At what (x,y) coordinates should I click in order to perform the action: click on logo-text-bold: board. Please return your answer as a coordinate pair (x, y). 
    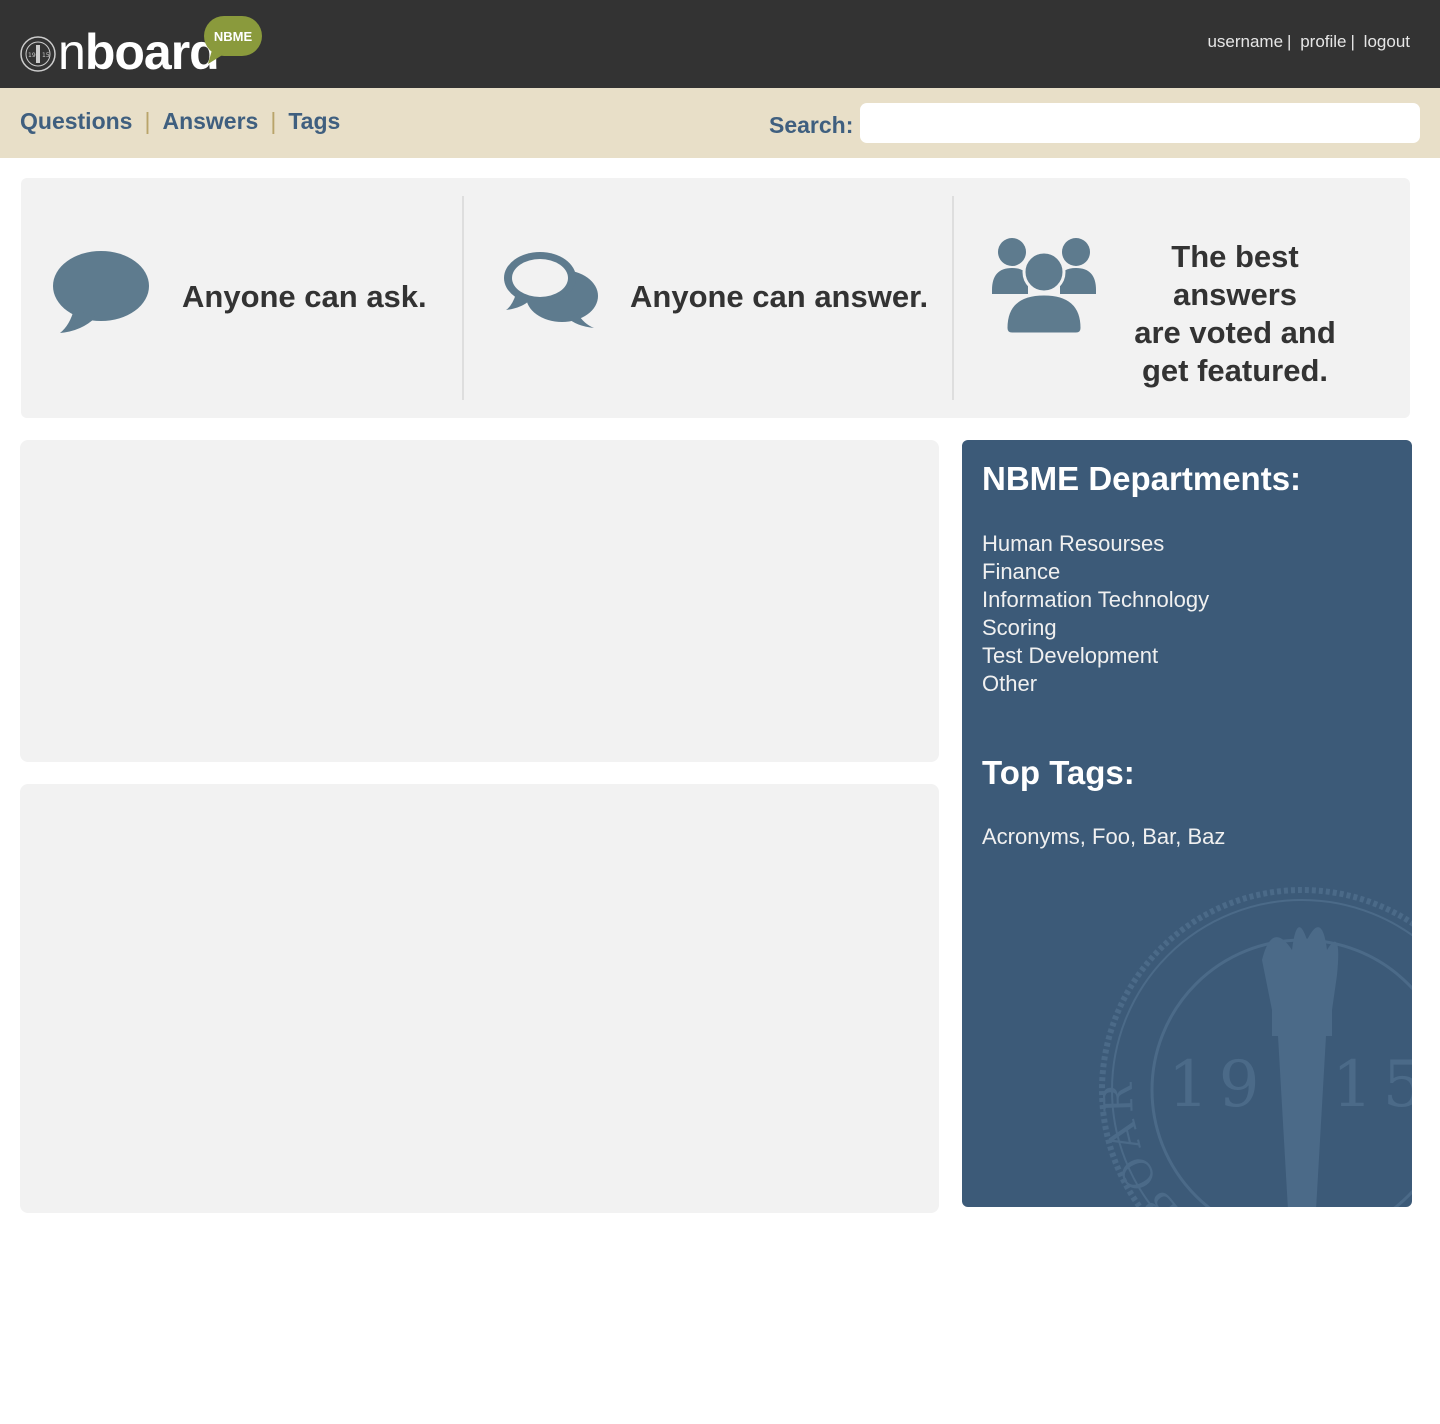
    Looking at the image, I should click on (152, 52).